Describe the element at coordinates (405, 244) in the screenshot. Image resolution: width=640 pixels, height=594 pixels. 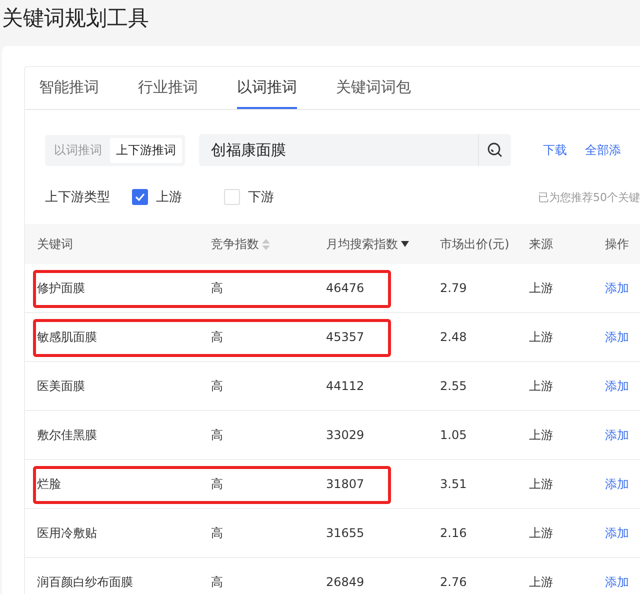
I see `sort-descending-icon` at that location.